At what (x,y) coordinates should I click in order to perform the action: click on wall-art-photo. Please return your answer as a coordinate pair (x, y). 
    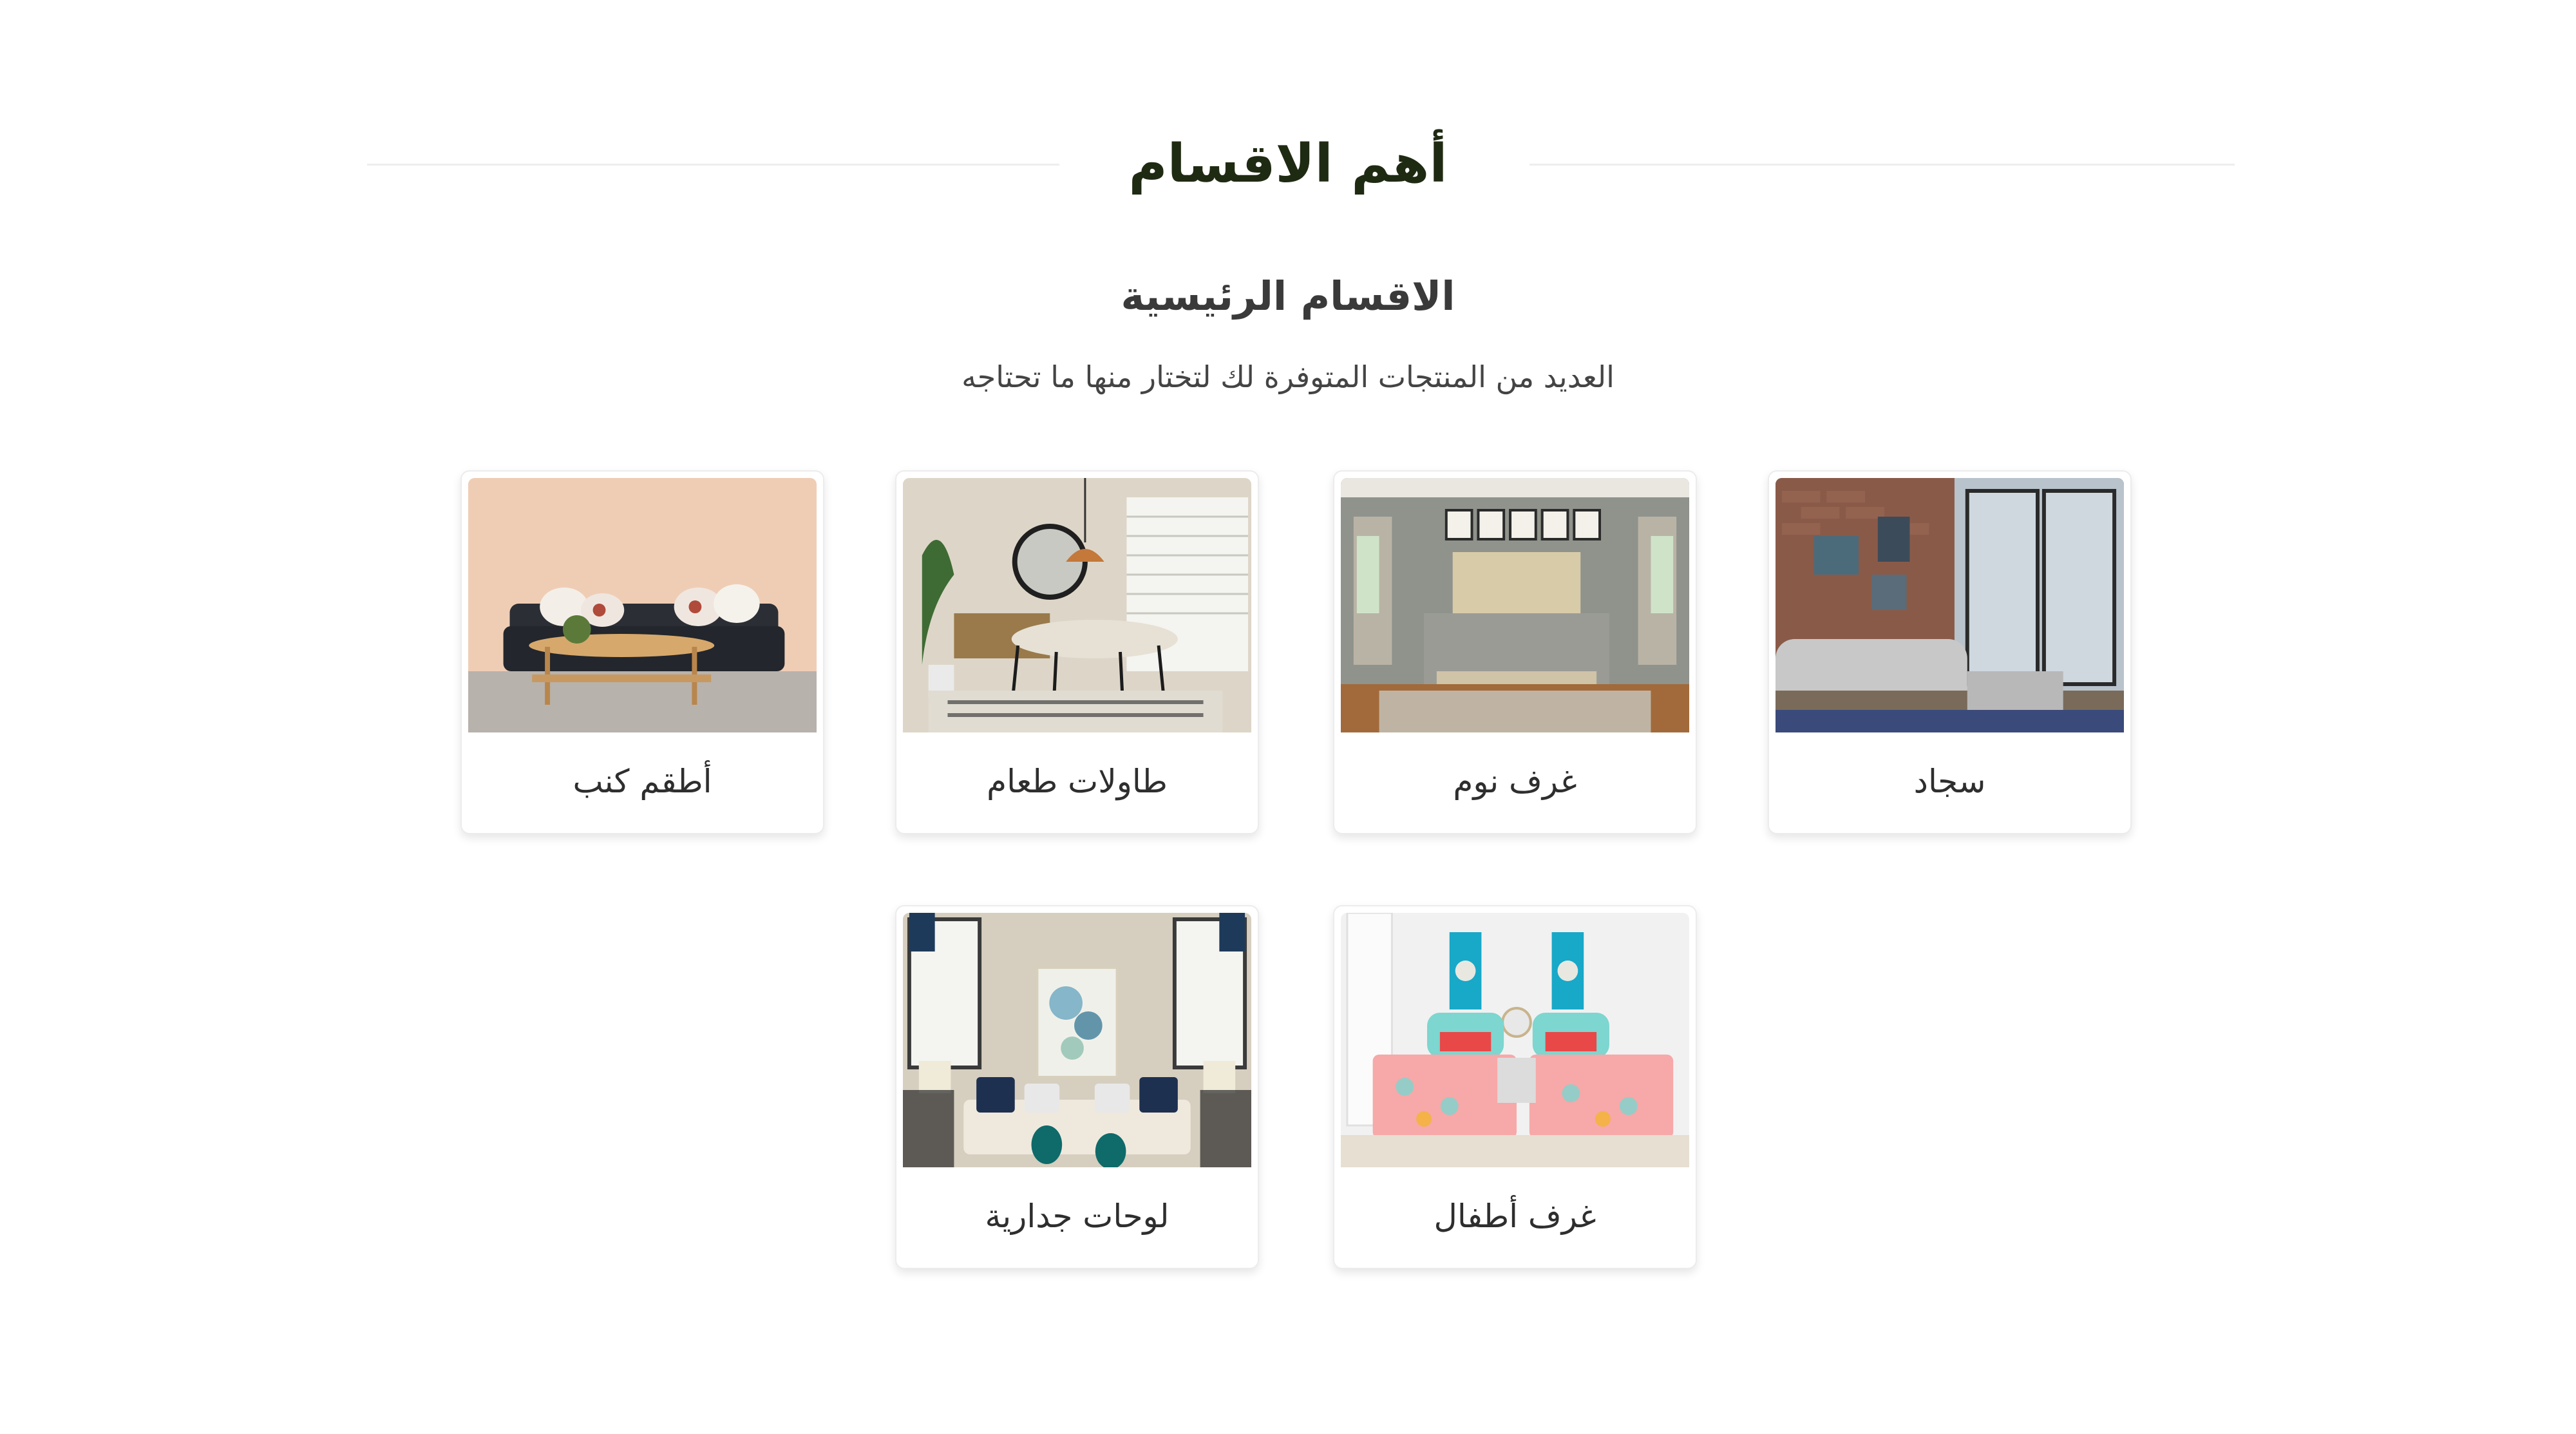
    Looking at the image, I should click on (1077, 1040).